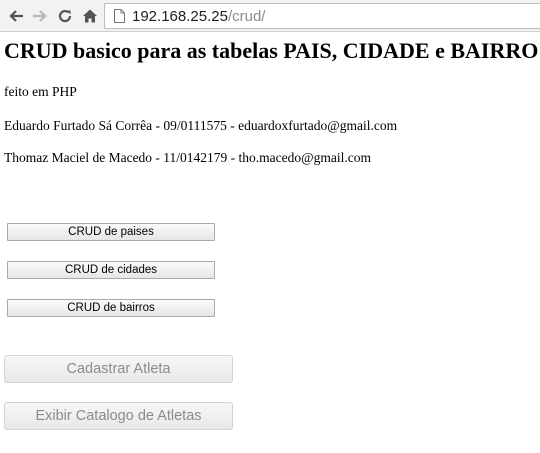 This screenshot has width=540, height=453. Describe the element at coordinates (16, 16) in the screenshot. I see `back-arrow-icon` at that location.